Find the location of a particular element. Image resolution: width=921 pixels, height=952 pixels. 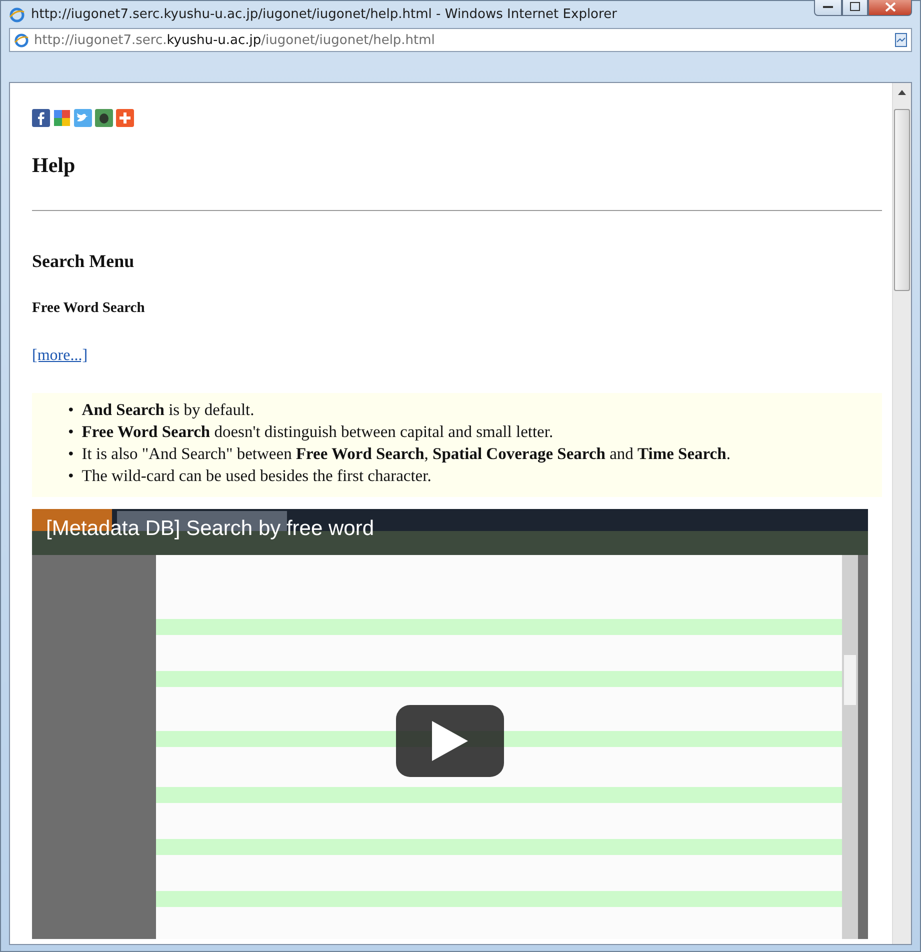

note-text: And Search is by default. is located at coordinates (168, 410).